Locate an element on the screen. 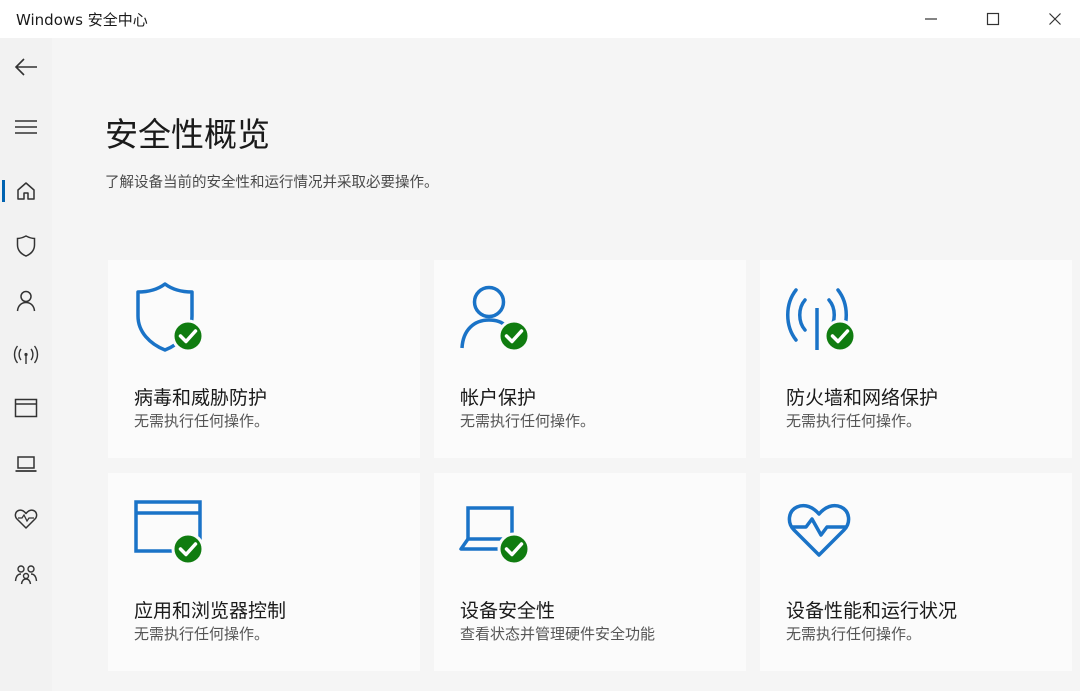 The image size is (1080, 691). laptop-icon is located at coordinates (26, 464).